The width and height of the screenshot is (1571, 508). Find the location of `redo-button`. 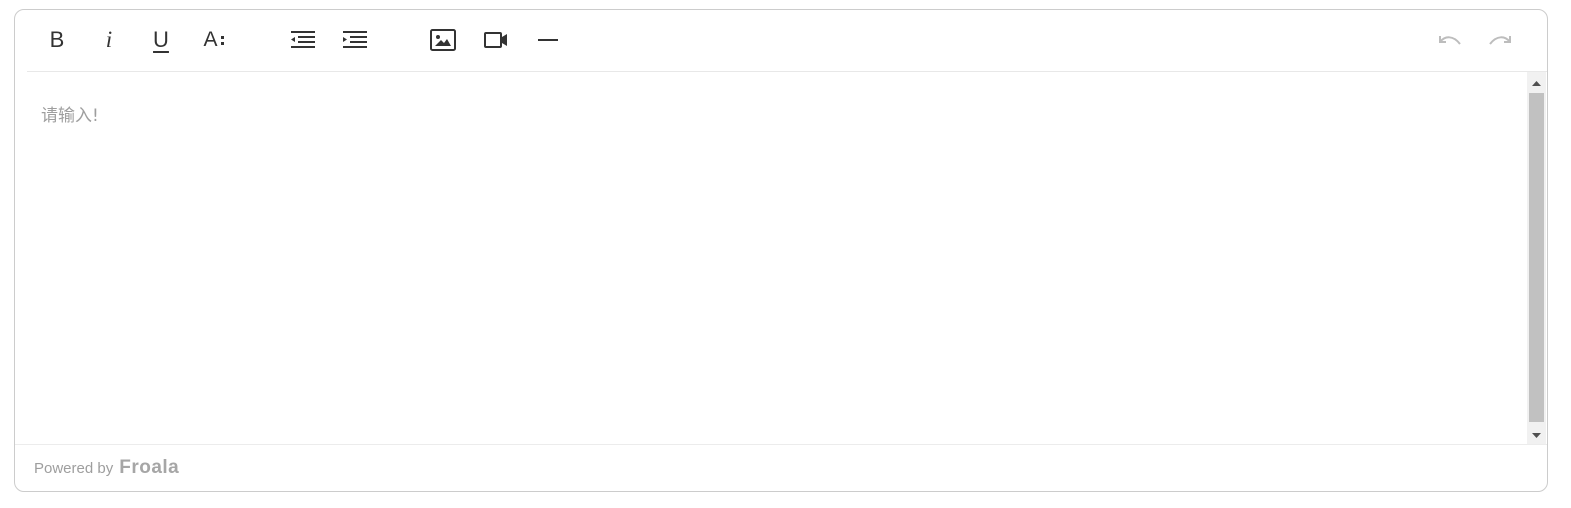

redo-button is located at coordinates (1501, 40).